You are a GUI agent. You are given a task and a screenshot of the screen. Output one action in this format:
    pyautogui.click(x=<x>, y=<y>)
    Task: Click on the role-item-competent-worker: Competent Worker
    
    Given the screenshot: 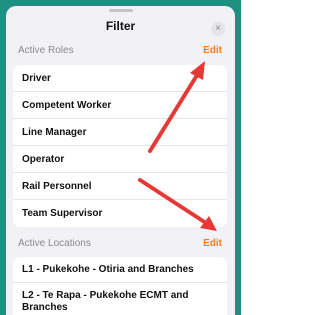 What is the action you would take?
    pyautogui.click(x=120, y=105)
    